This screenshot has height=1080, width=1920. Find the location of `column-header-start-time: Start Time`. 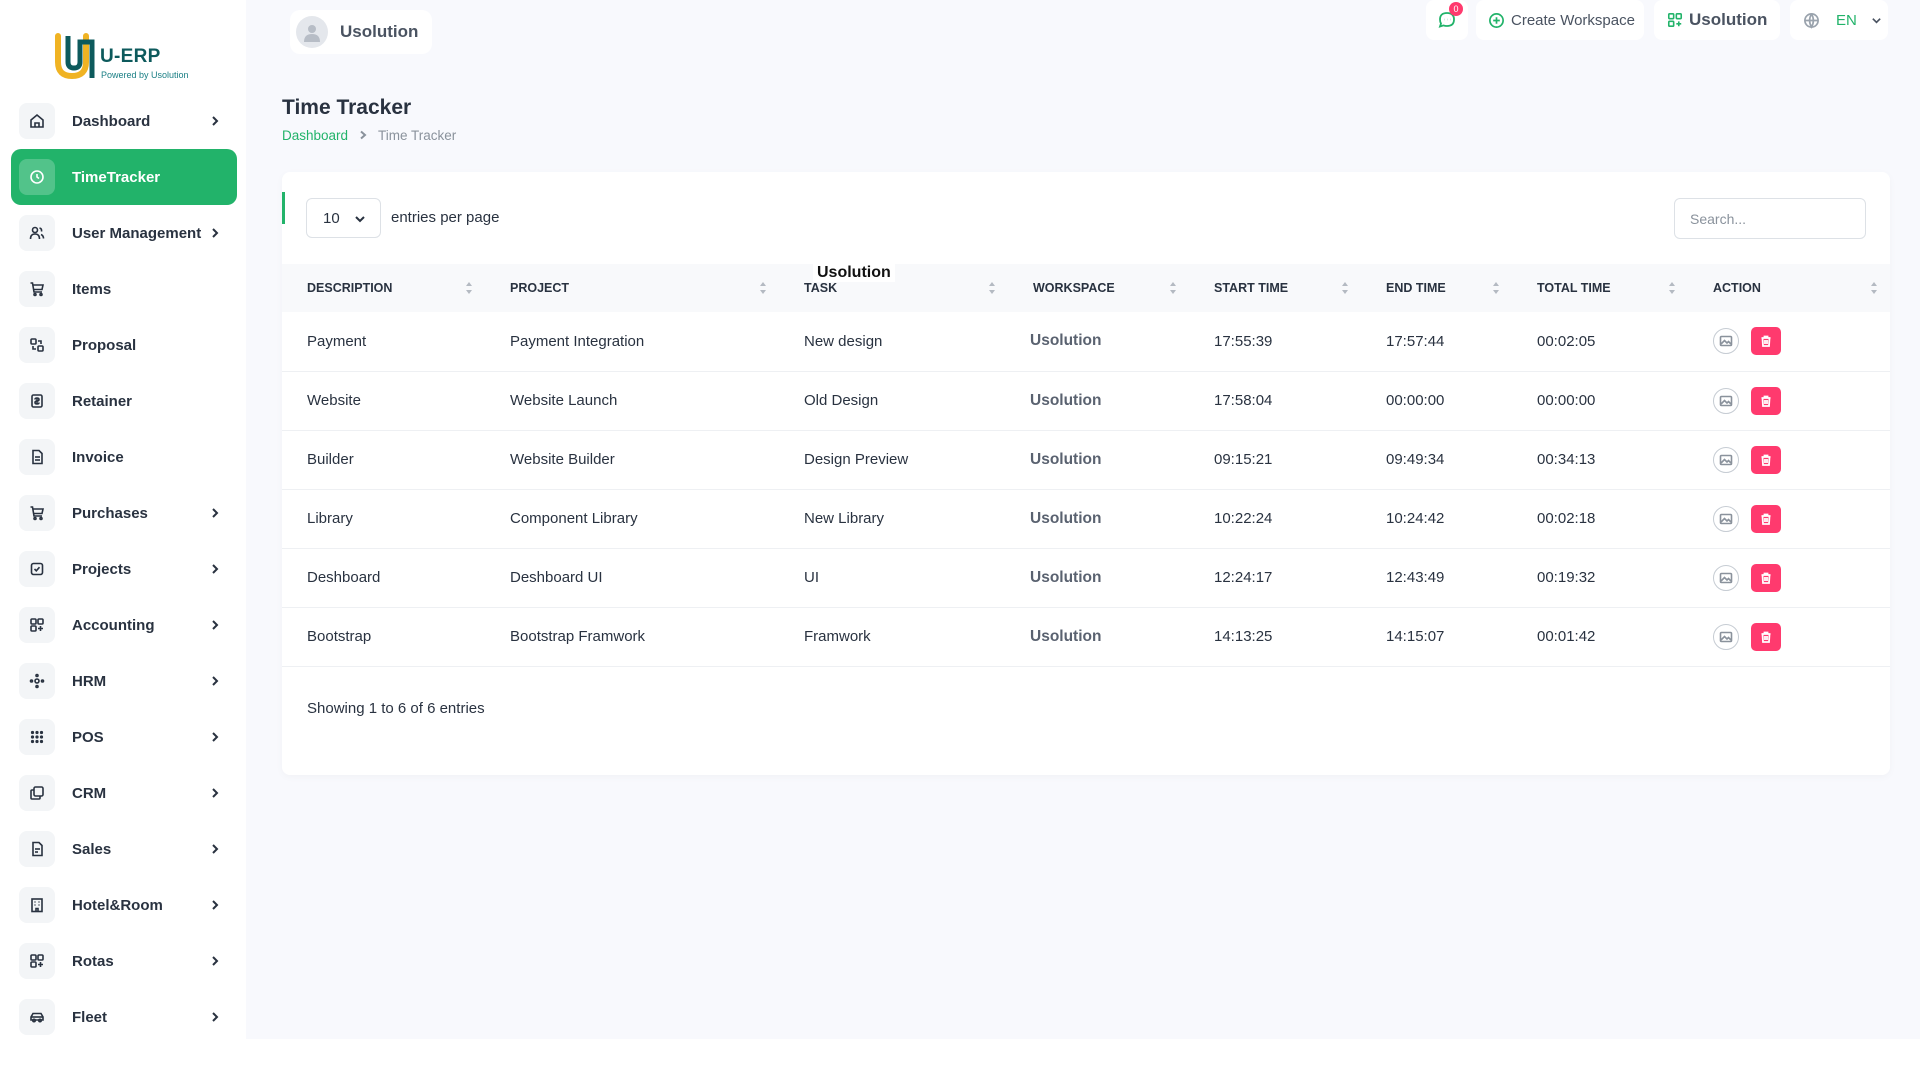

column-header-start-time: Start Time is located at coordinates (1275, 288).